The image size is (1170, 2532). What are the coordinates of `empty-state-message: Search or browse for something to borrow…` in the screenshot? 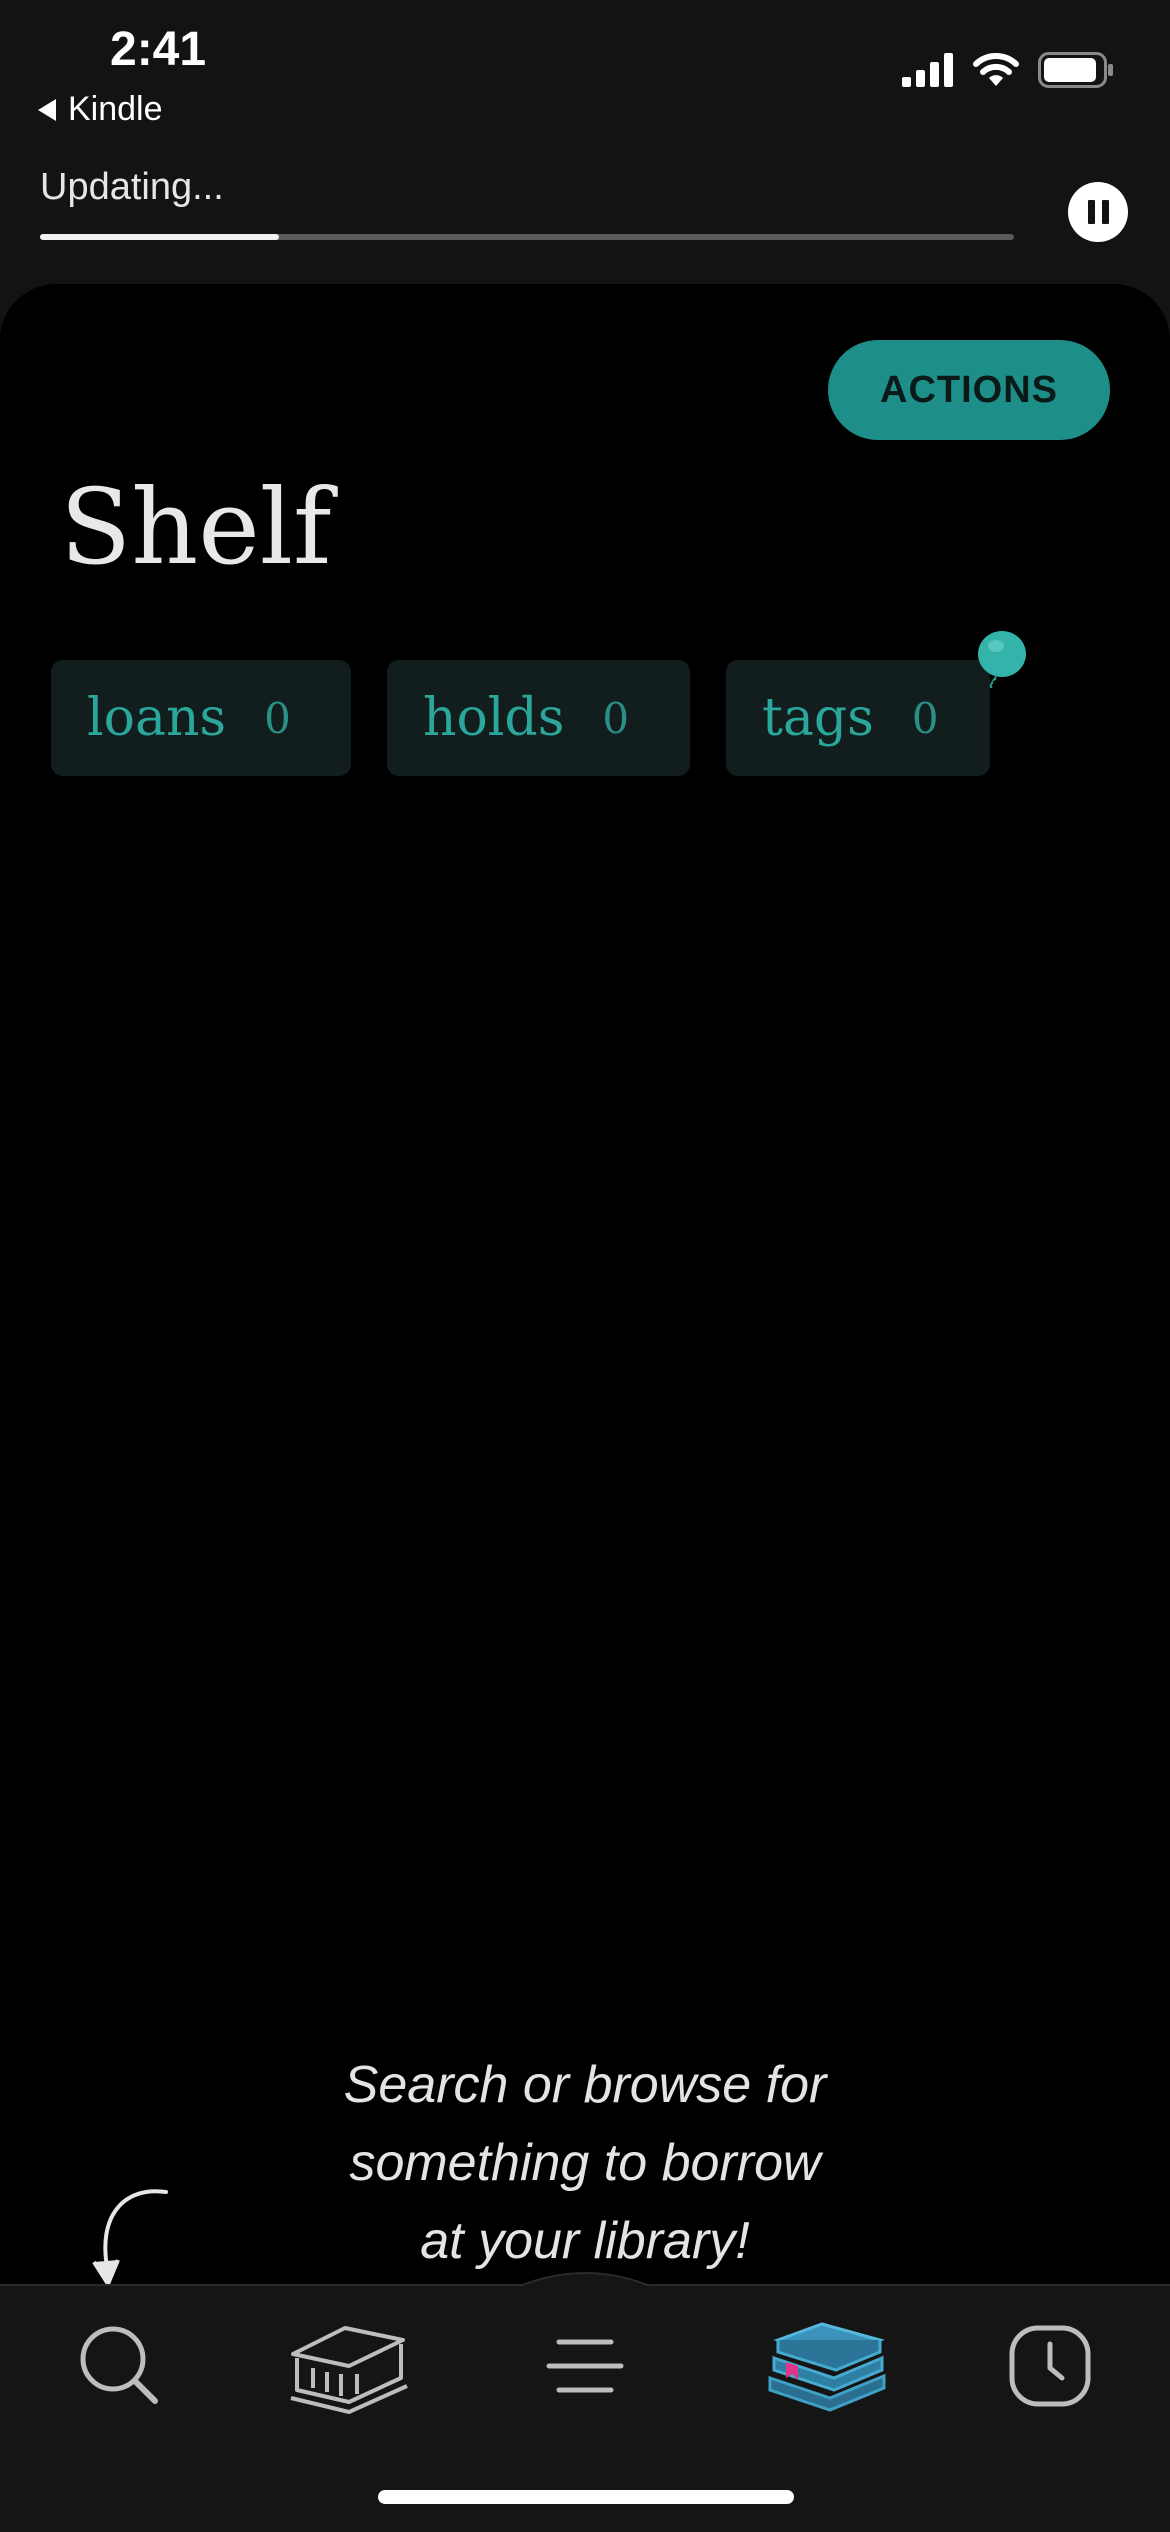 It's located at (585, 2163).